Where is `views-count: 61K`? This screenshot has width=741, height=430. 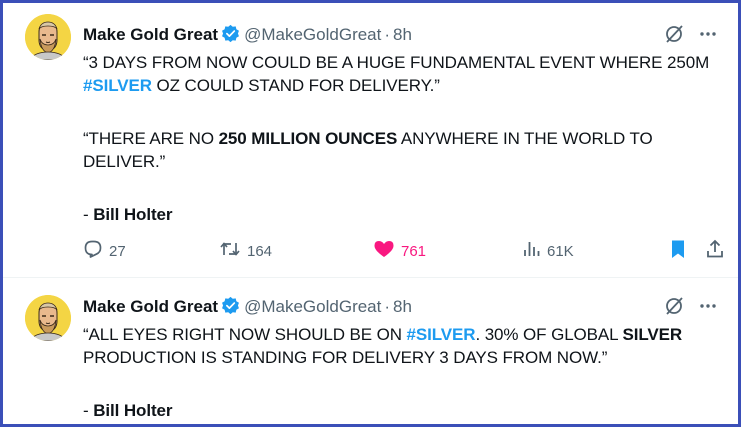 views-count: 61K is located at coordinates (560, 251).